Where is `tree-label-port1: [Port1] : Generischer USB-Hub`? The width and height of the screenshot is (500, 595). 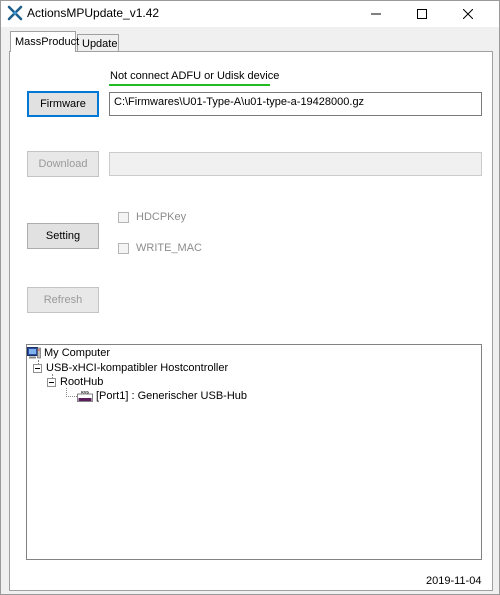
tree-label-port1: [Port1] : Generischer USB-Hub is located at coordinates (172, 396).